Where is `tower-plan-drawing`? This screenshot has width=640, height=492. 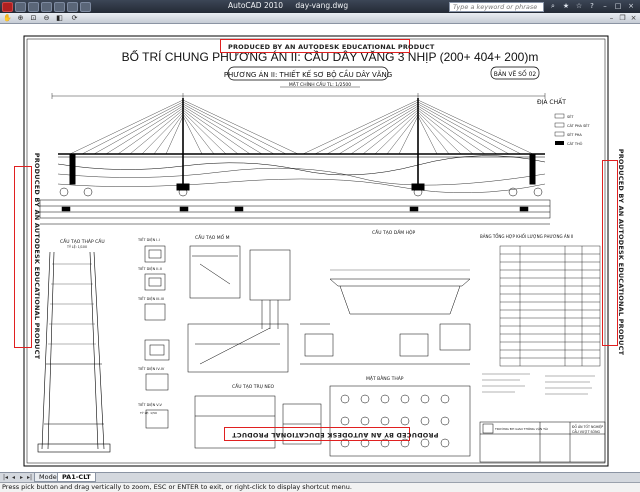
tower-plan-drawing is located at coordinates (400, 421).